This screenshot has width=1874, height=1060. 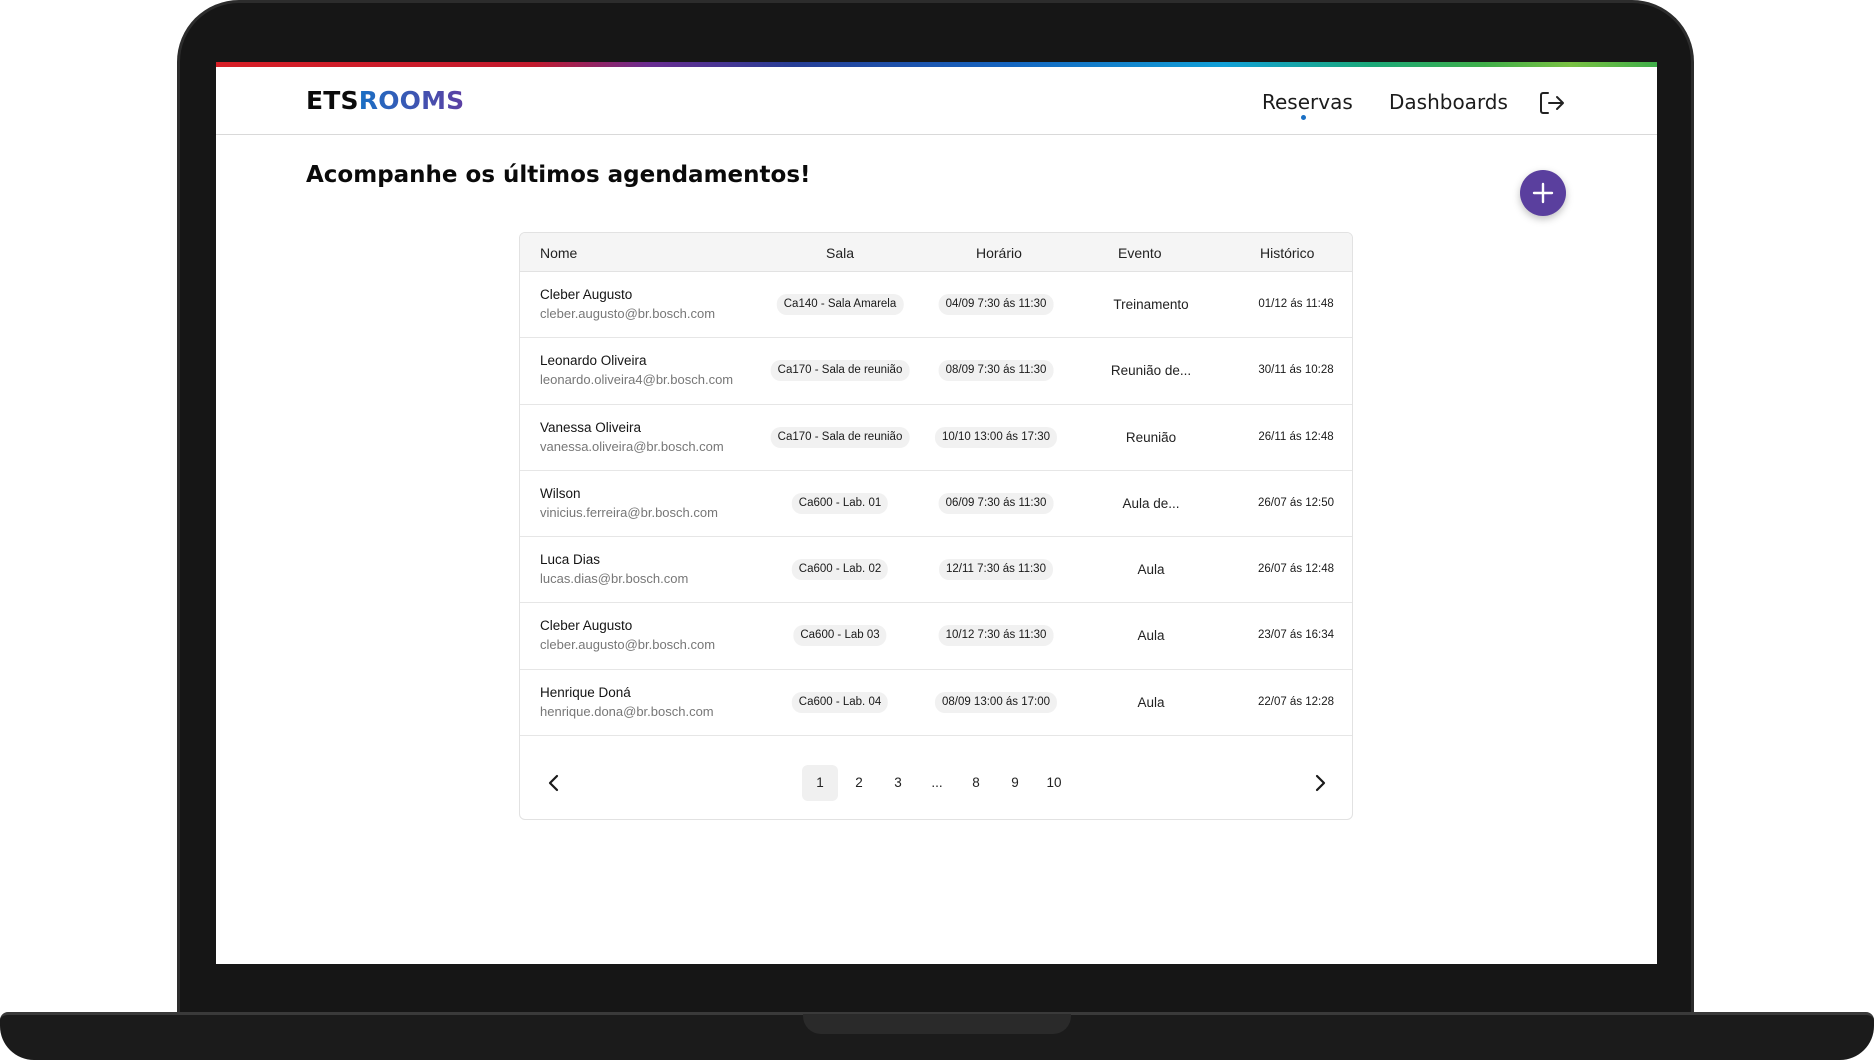 I want to click on active-nav-indicator, so click(x=1303, y=117).